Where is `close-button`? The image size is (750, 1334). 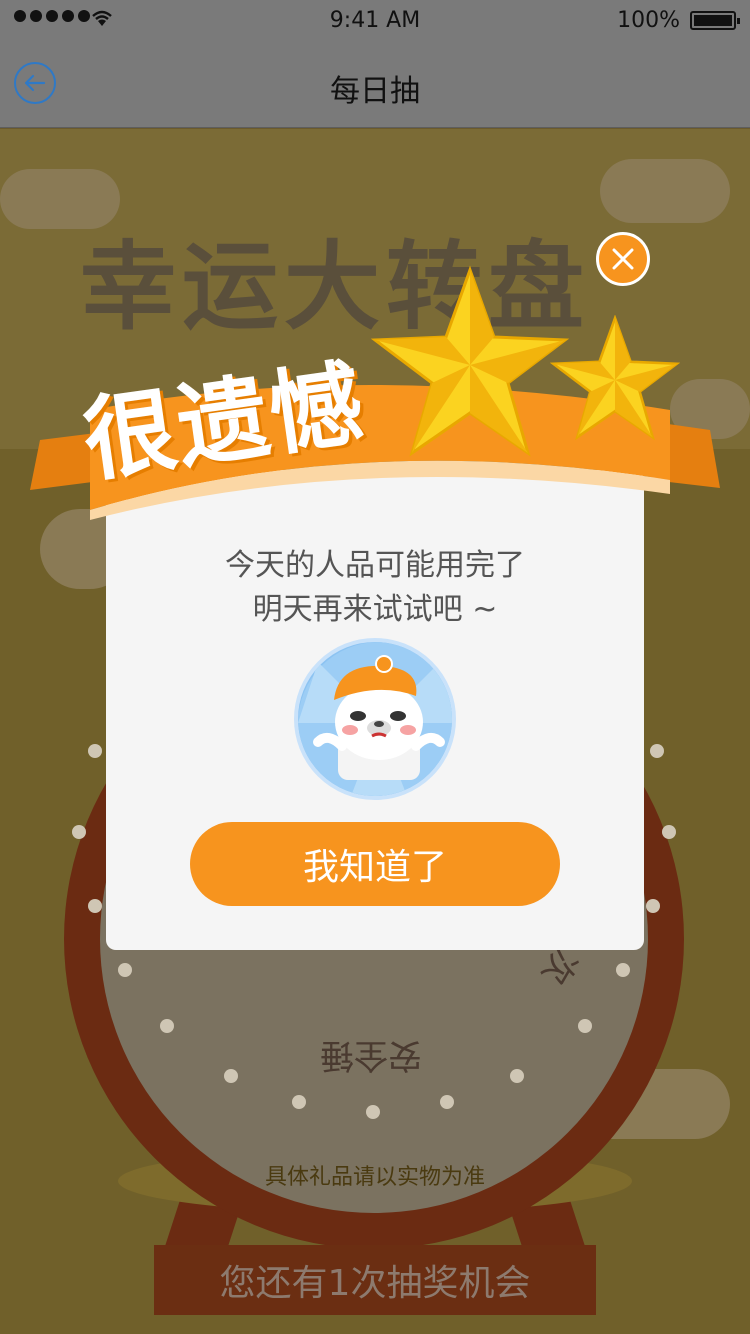 close-button is located at coordinates (623, 259).